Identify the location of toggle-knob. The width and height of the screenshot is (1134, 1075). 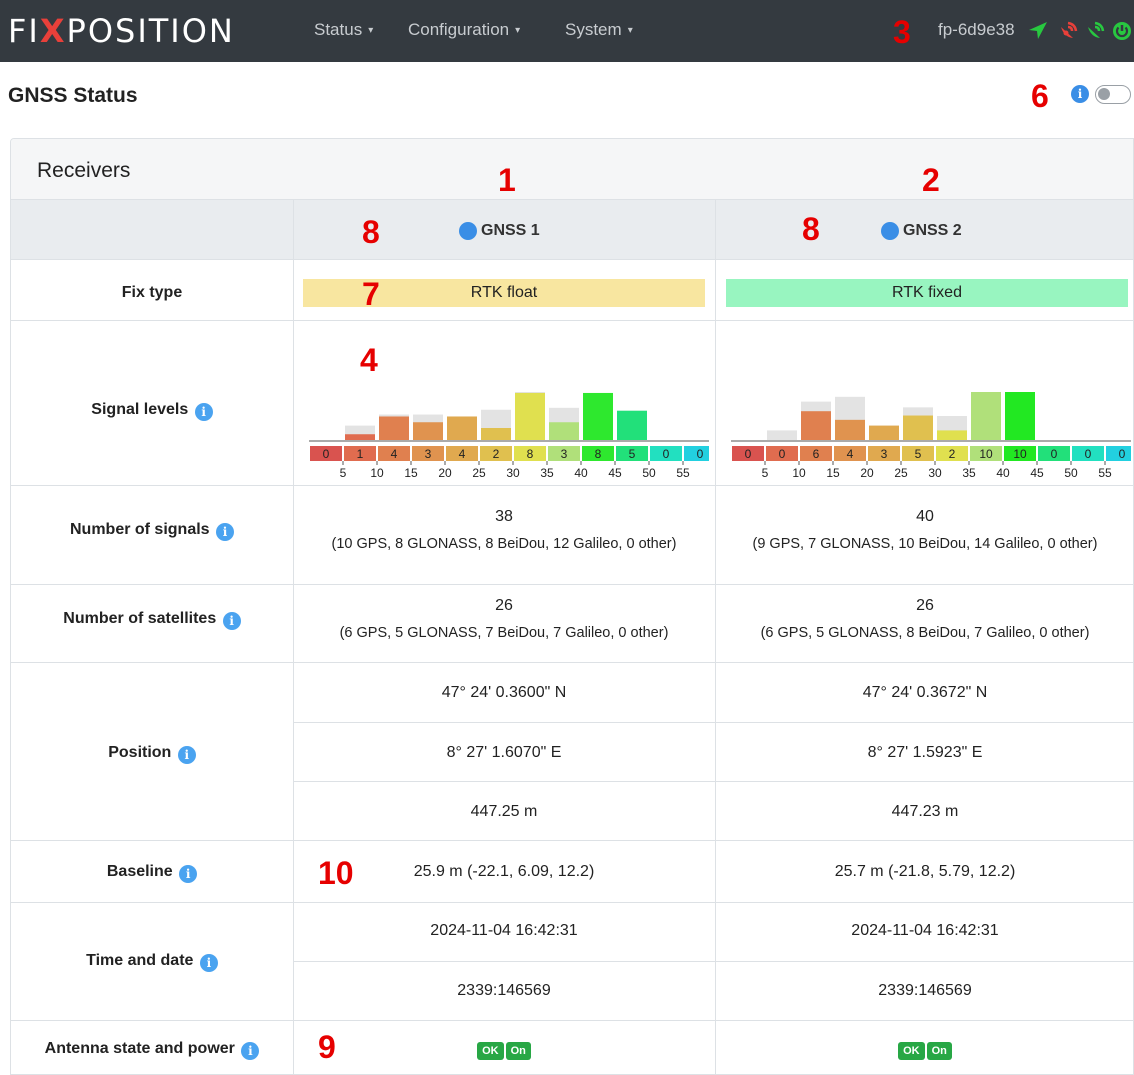
(1104, 94).